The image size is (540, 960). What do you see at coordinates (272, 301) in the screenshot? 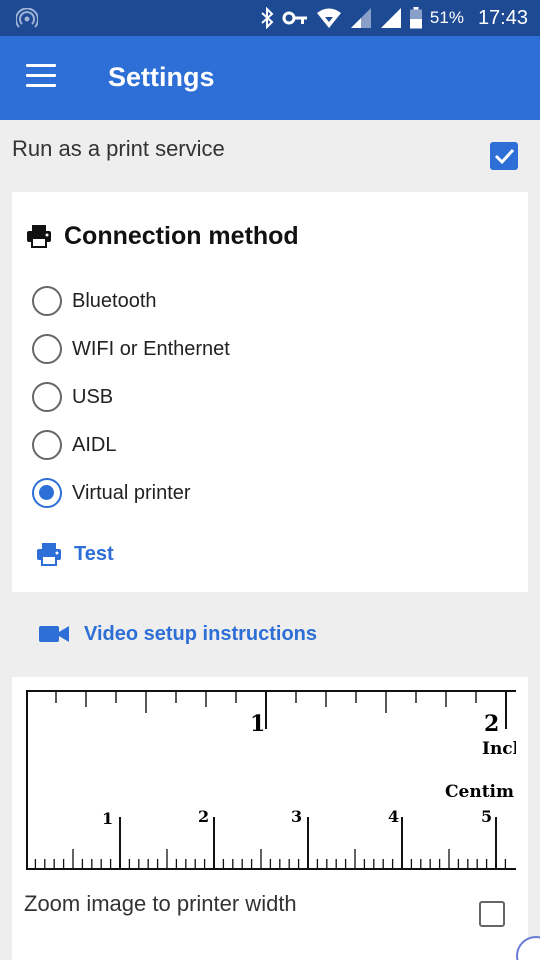
I see `radio-option-bluetooth: Bluetooth` at bounding box center [272, 301].